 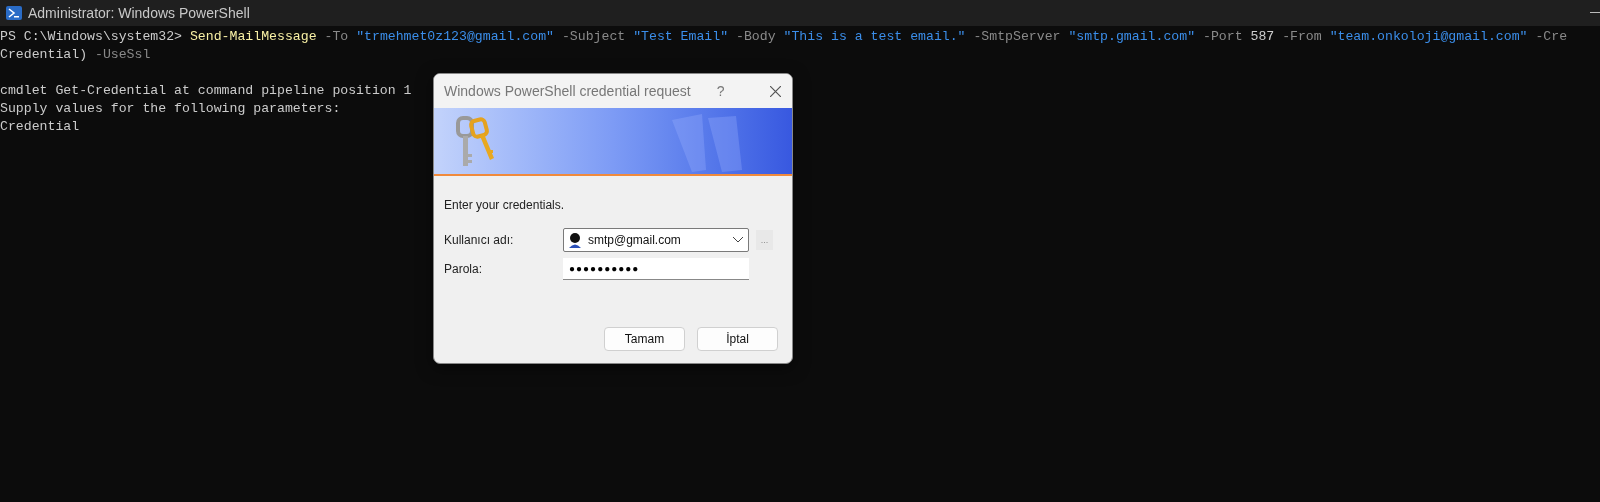 What do you see at coordinates (170, 109) in the screenshot?
I see `console-text: Supply values for the following parameters:` at bounding box center [170, 109].